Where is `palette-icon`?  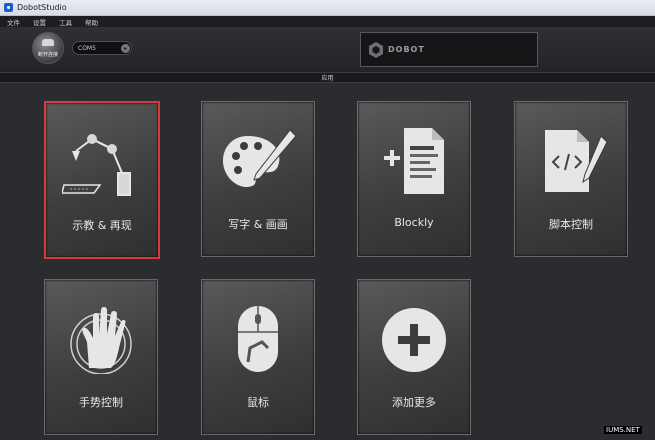 palette-icon is located at coordinates (260, 158).